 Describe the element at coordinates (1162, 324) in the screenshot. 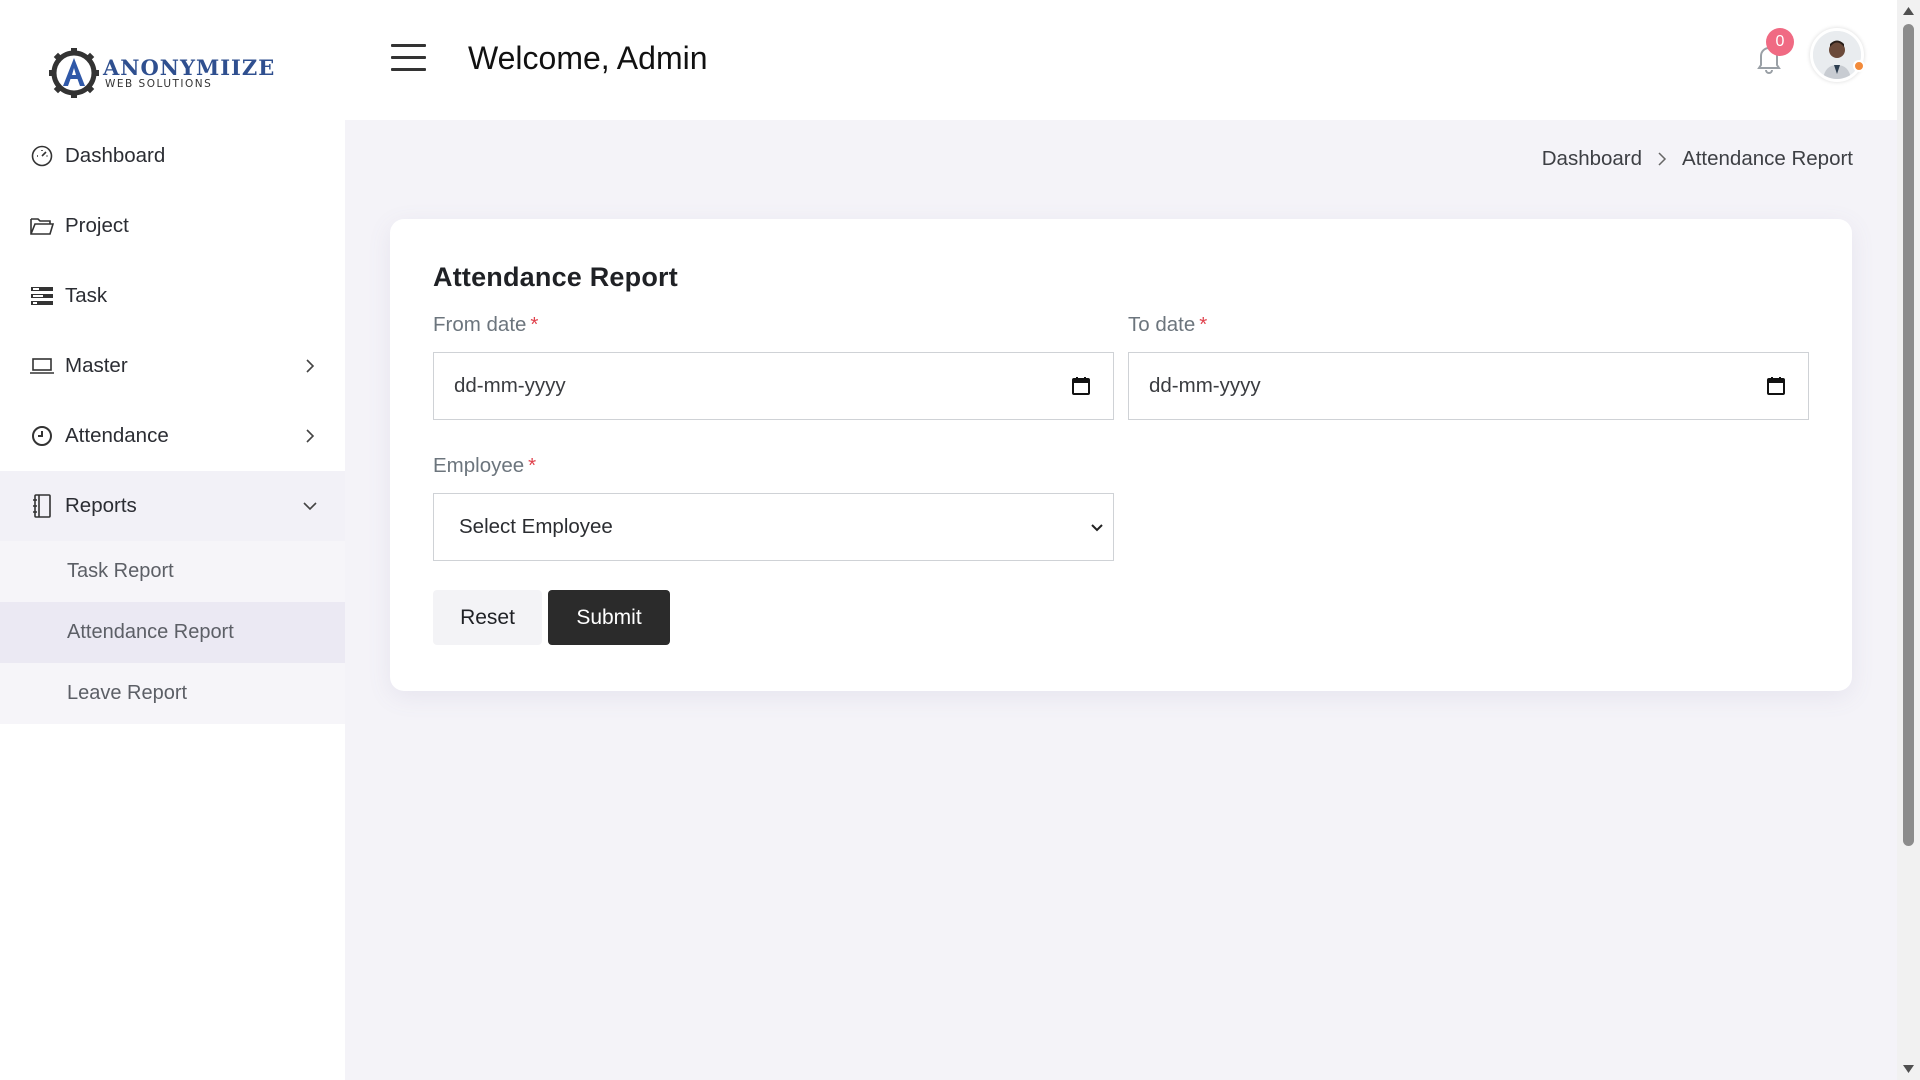

I see `to-date-label-text: To date` at that location.